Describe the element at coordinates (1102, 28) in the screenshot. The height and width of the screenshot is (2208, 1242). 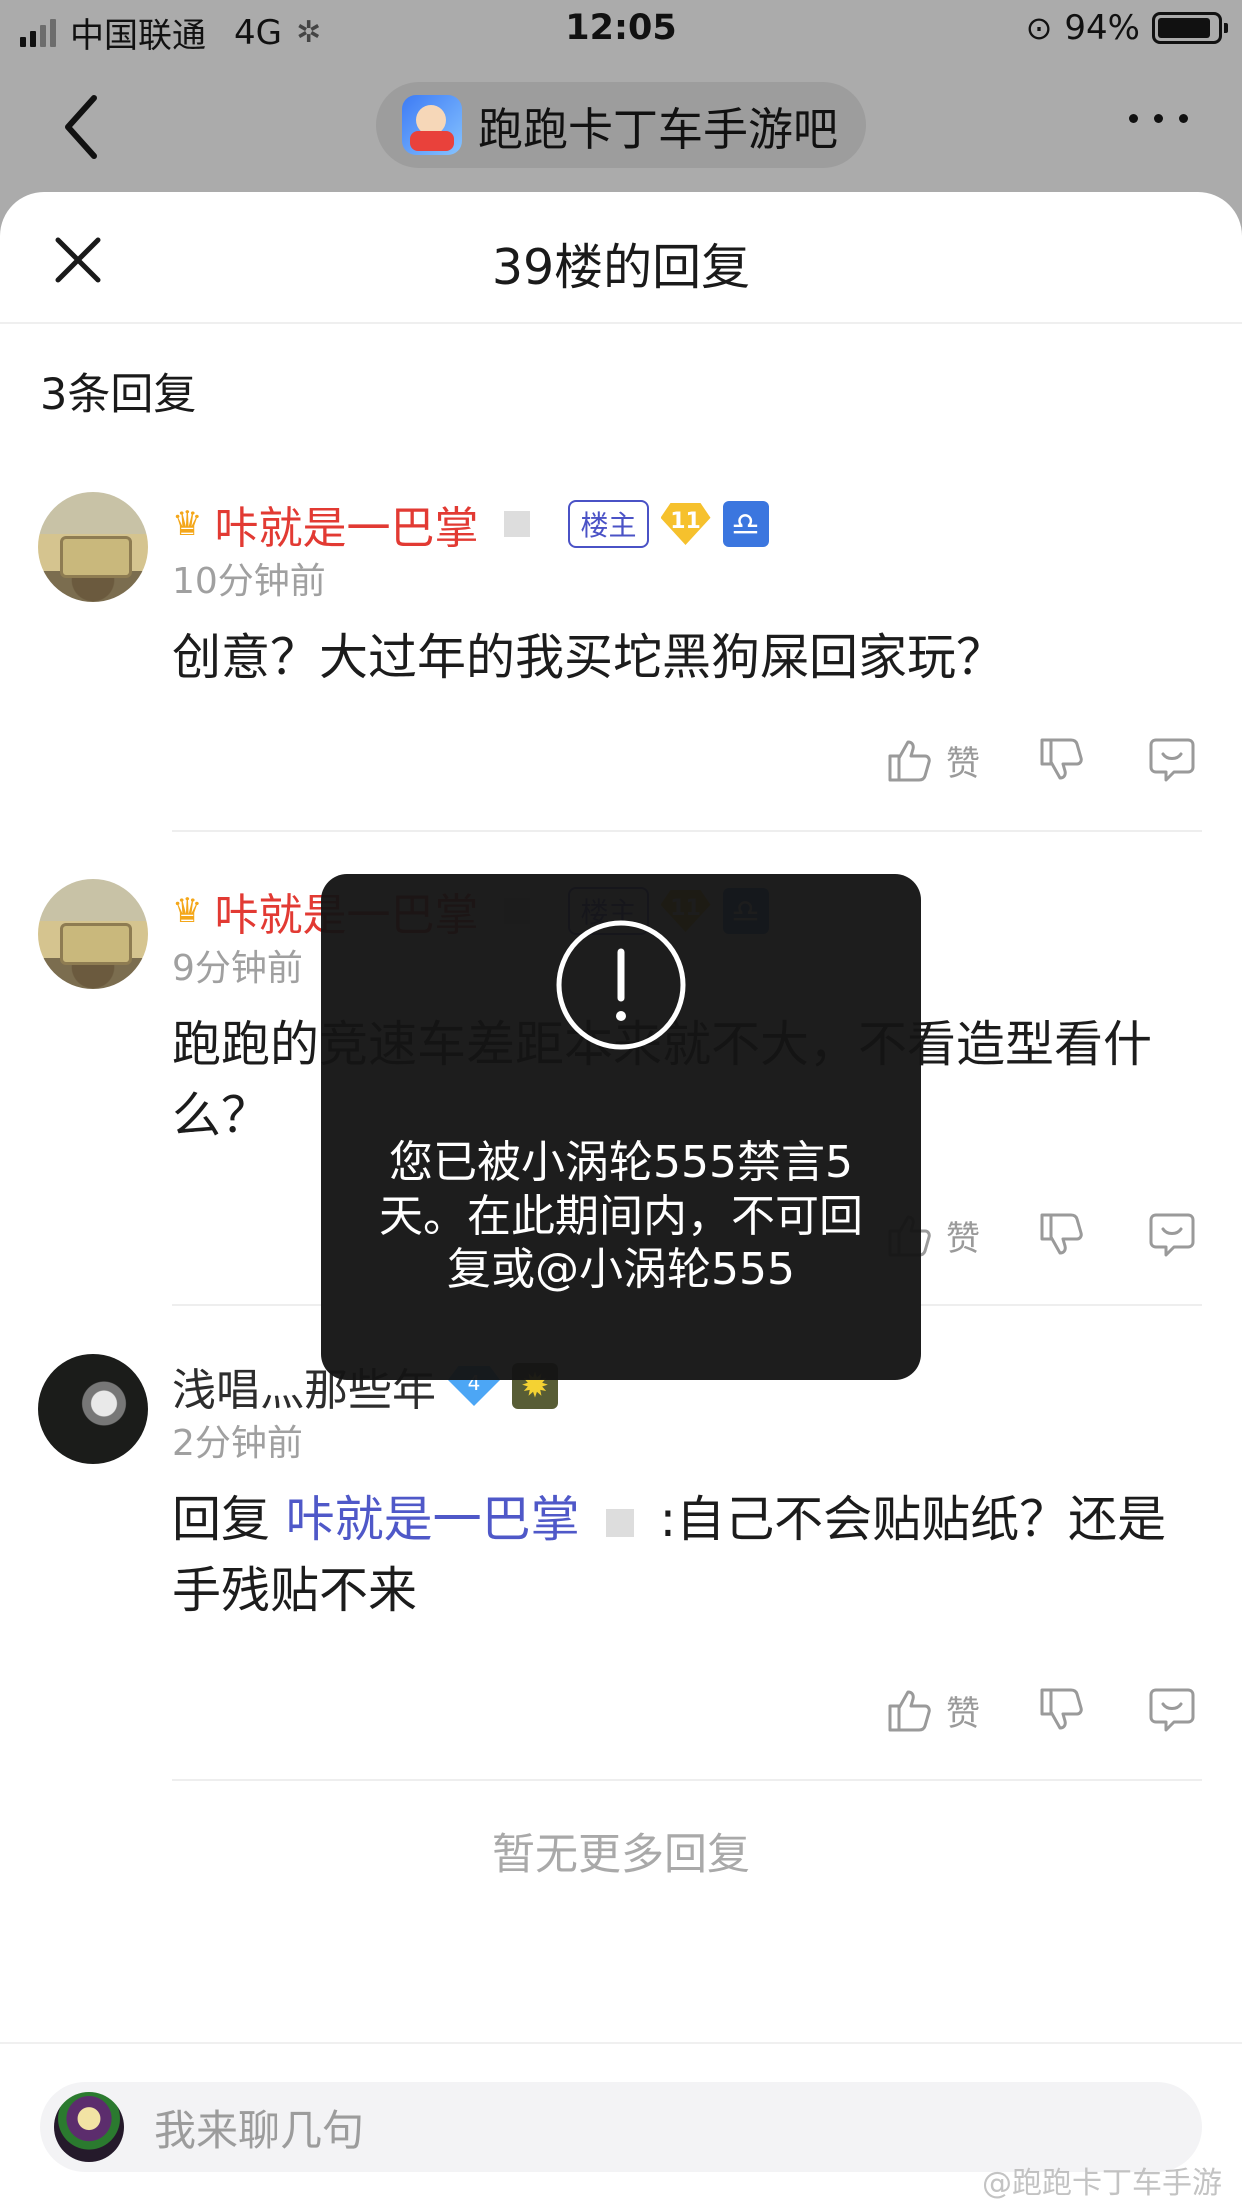
I see `battery-percent: 94%` at that location.